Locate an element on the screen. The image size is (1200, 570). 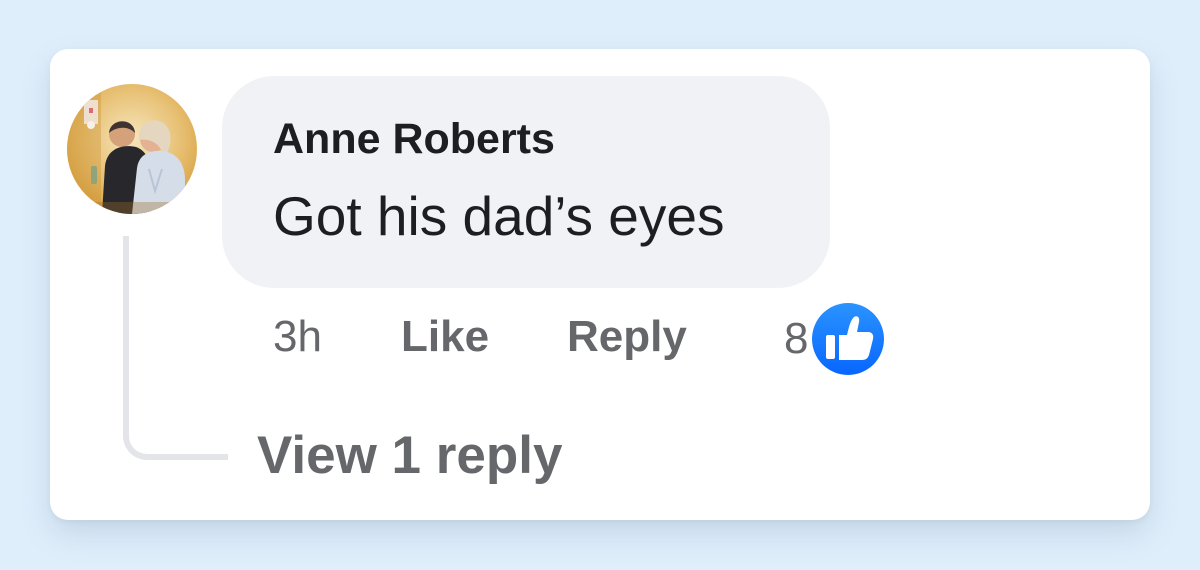
reply-button: Reply is located at coordinates (627, 337).